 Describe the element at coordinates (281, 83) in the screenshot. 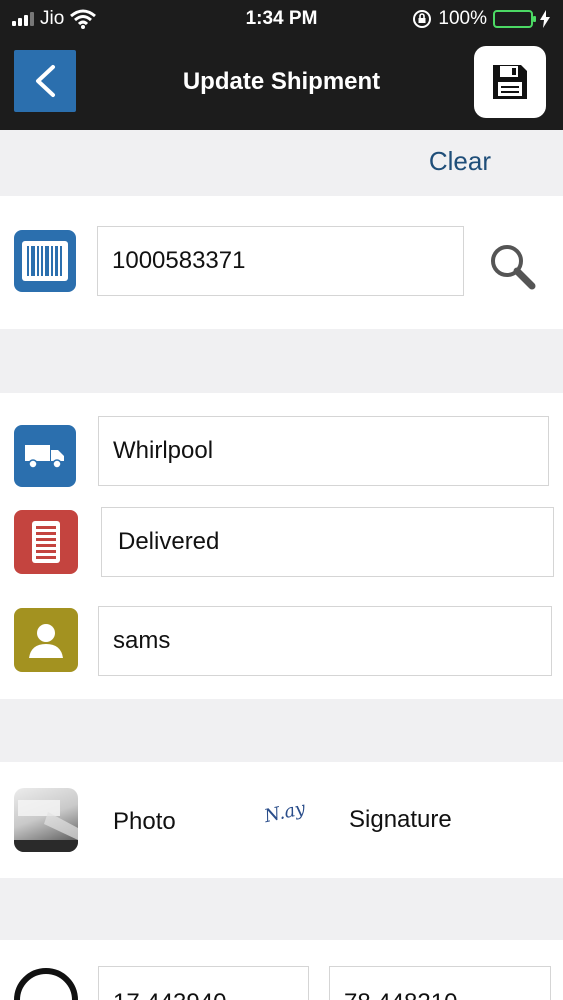

I see `nav-bar: Update Shipment` at that location.